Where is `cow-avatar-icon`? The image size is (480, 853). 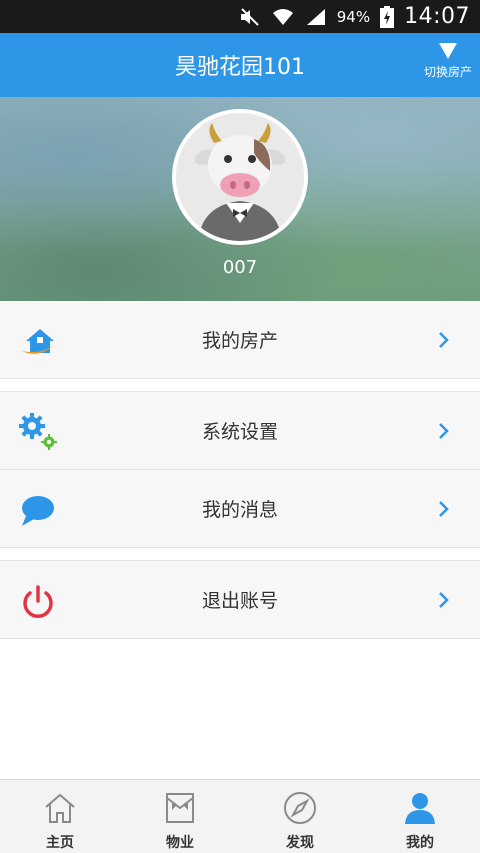
cow-avatar-icon is located at coordinates (240, 177).